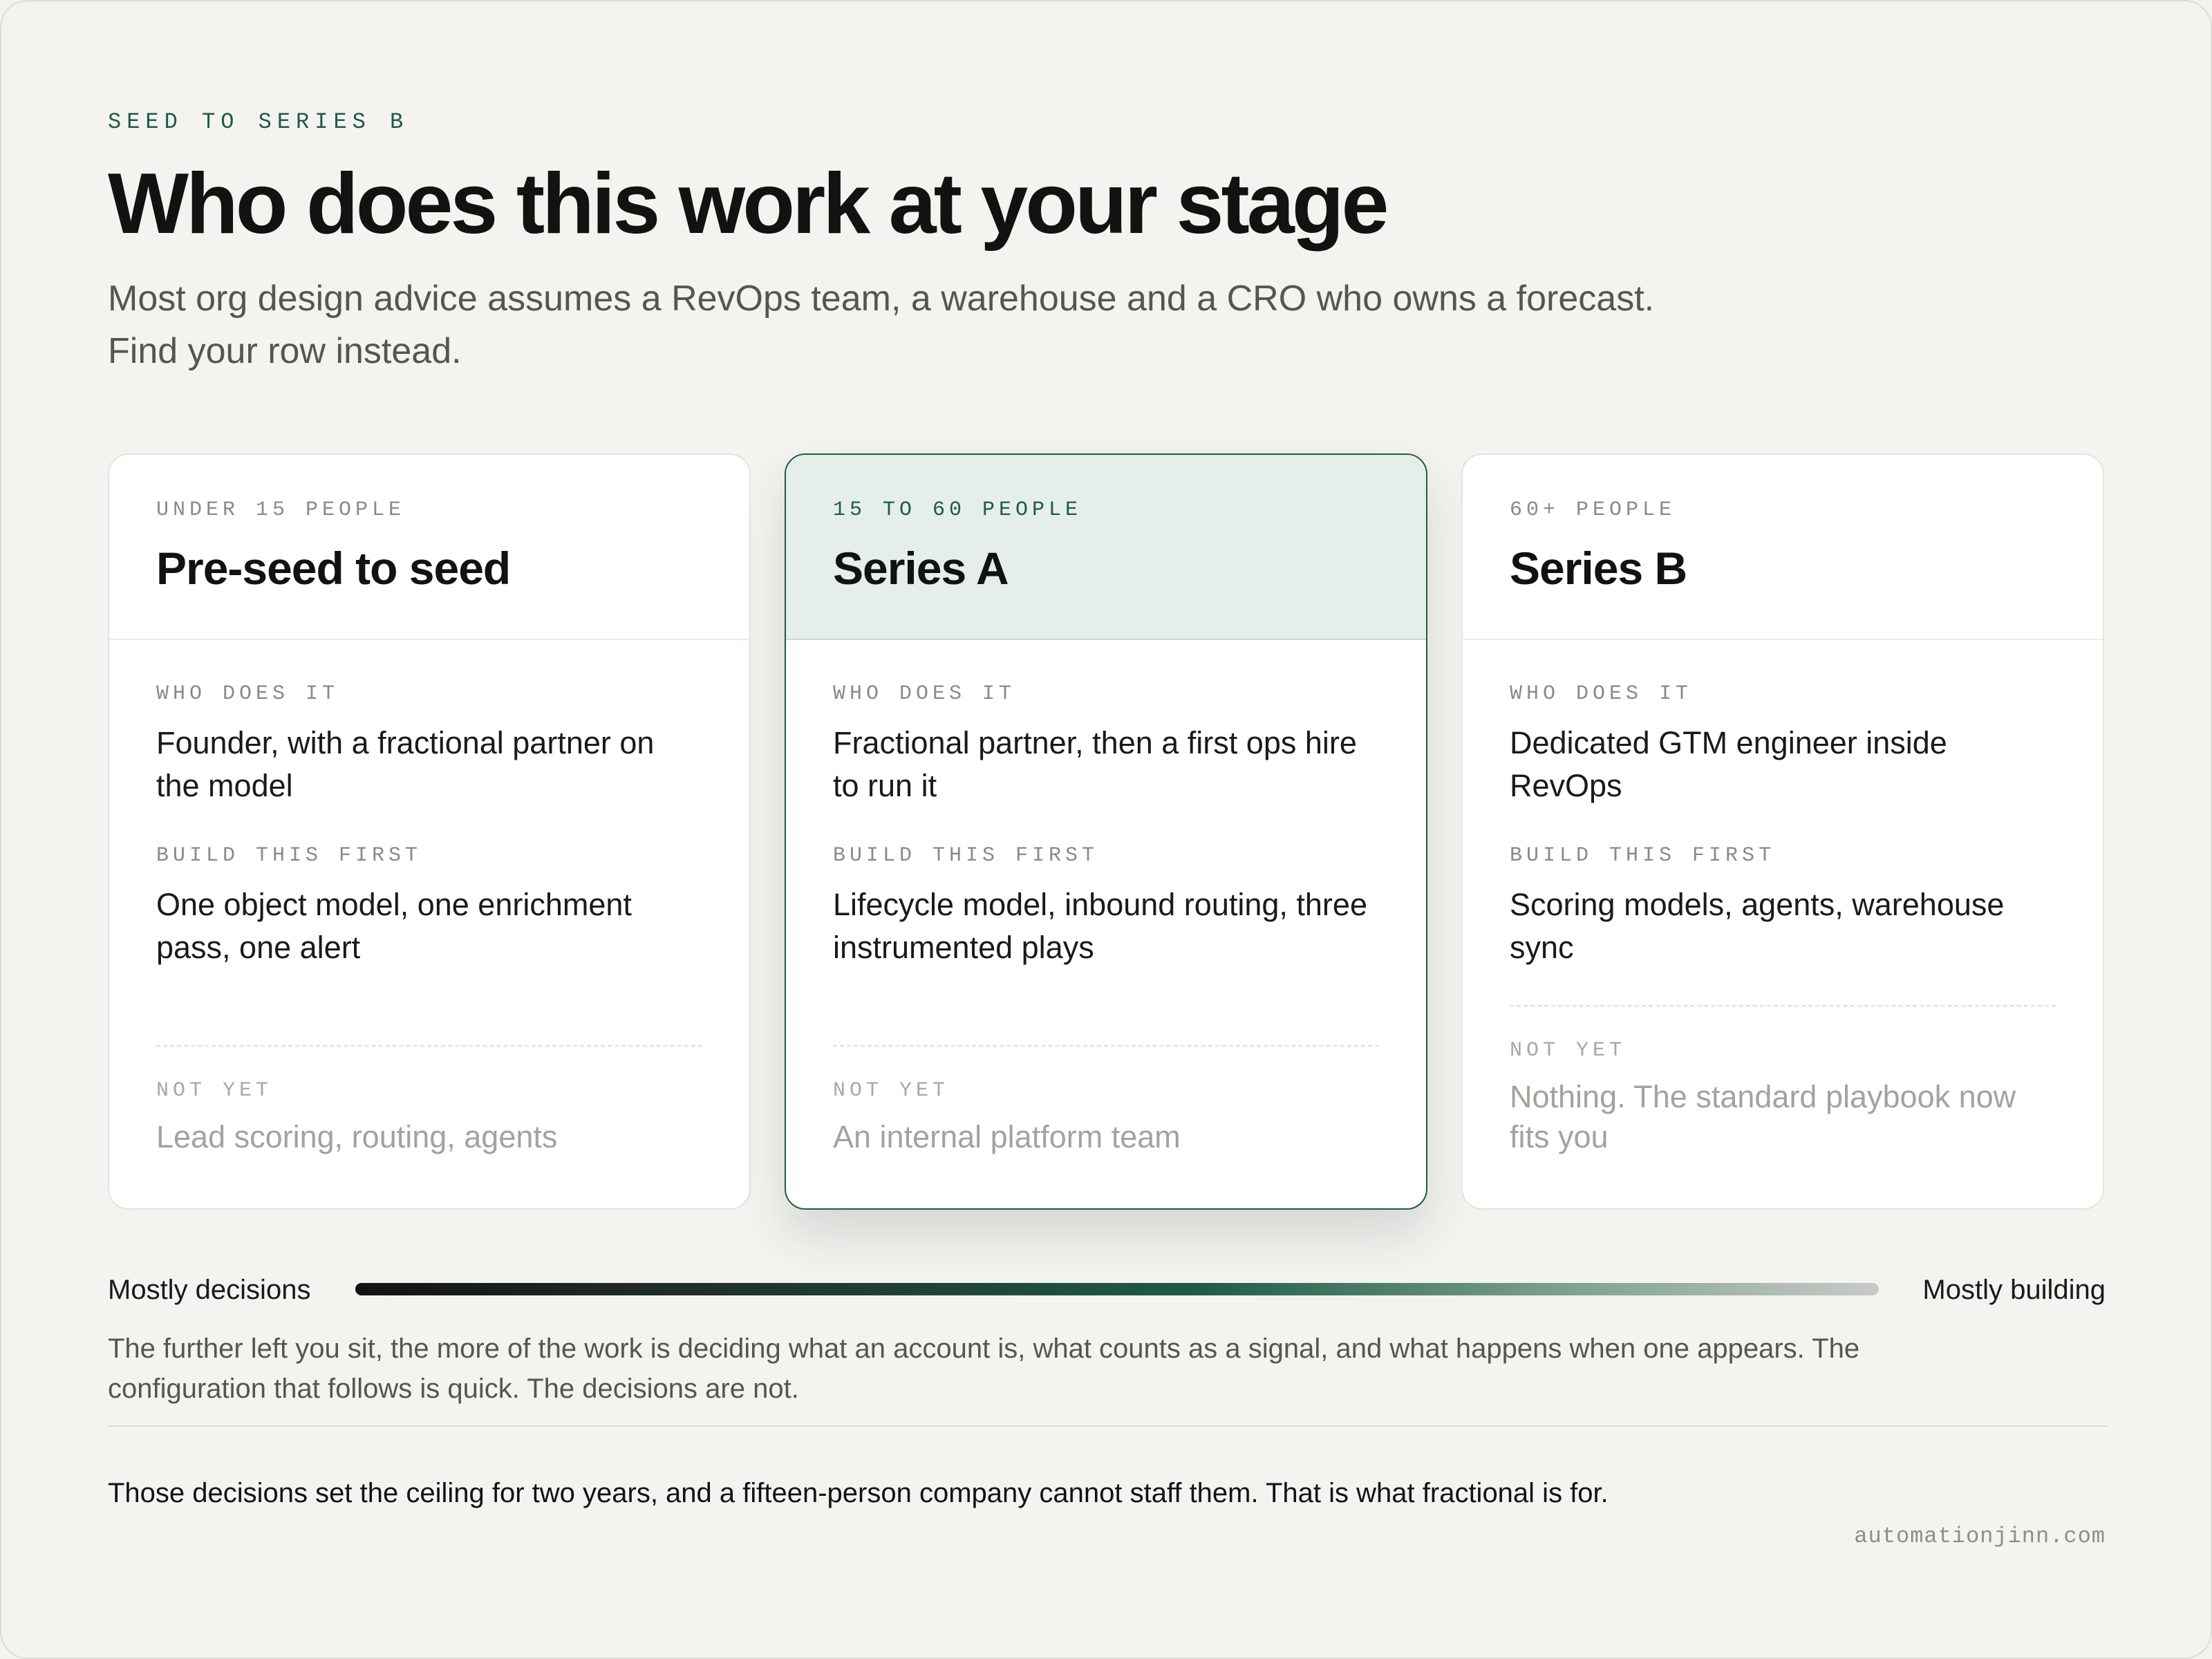 This screenshot has width=2212, height=1659. What do you see at coordinates (1757, 926) in the screenshot?
I see `build-text: Scoring models, agents, warehouse sync` at bounding box center [1757, 926].